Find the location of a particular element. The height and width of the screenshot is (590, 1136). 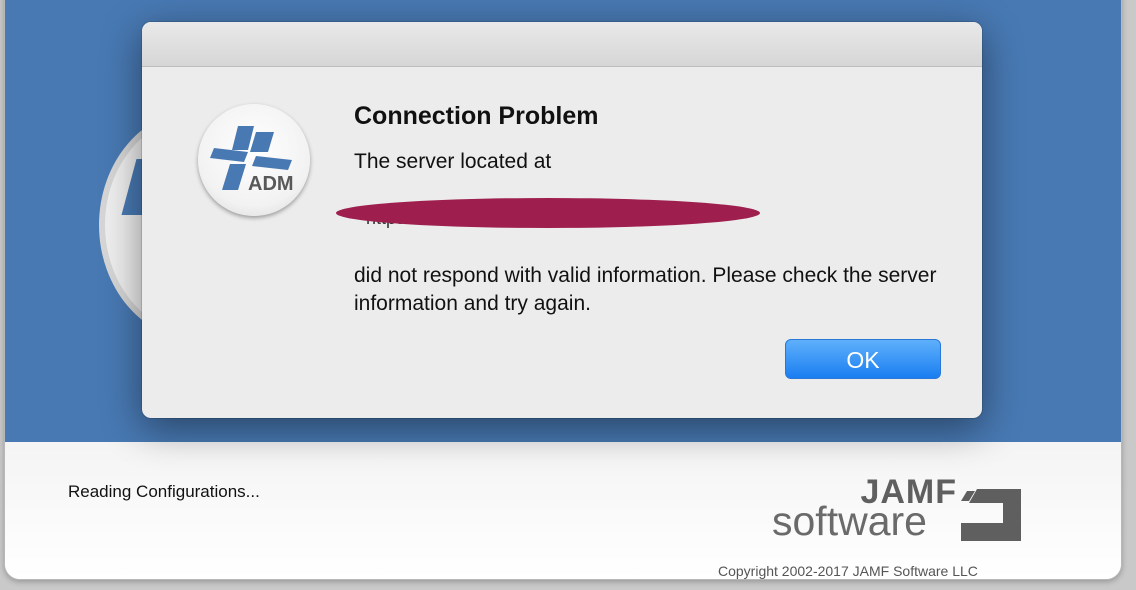

dialog-titlebar is located at coordinates (562, 44).